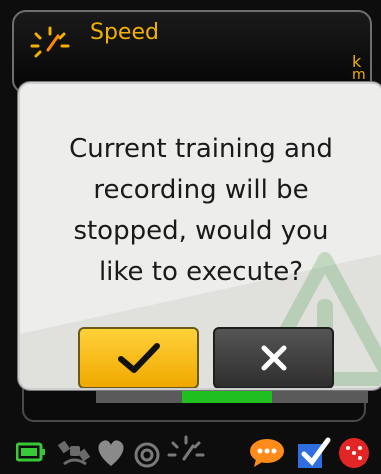  What do you see at coordinates (201, 149) in the screenshot?
I see `message-line: Current training and` at bounding box center [201, 149].